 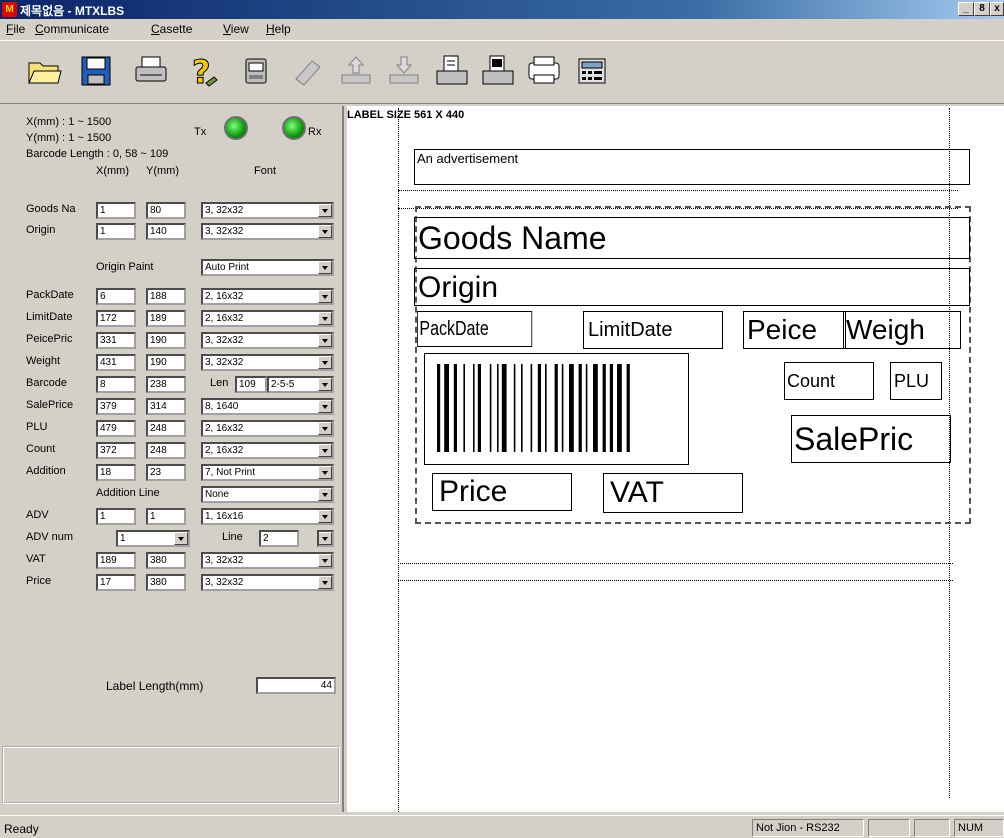 What do you see at coordinates (267, 210) in the screenshot?
I see `goods-name-font-select: 3, 32x32` at bounding box center [267, 210].